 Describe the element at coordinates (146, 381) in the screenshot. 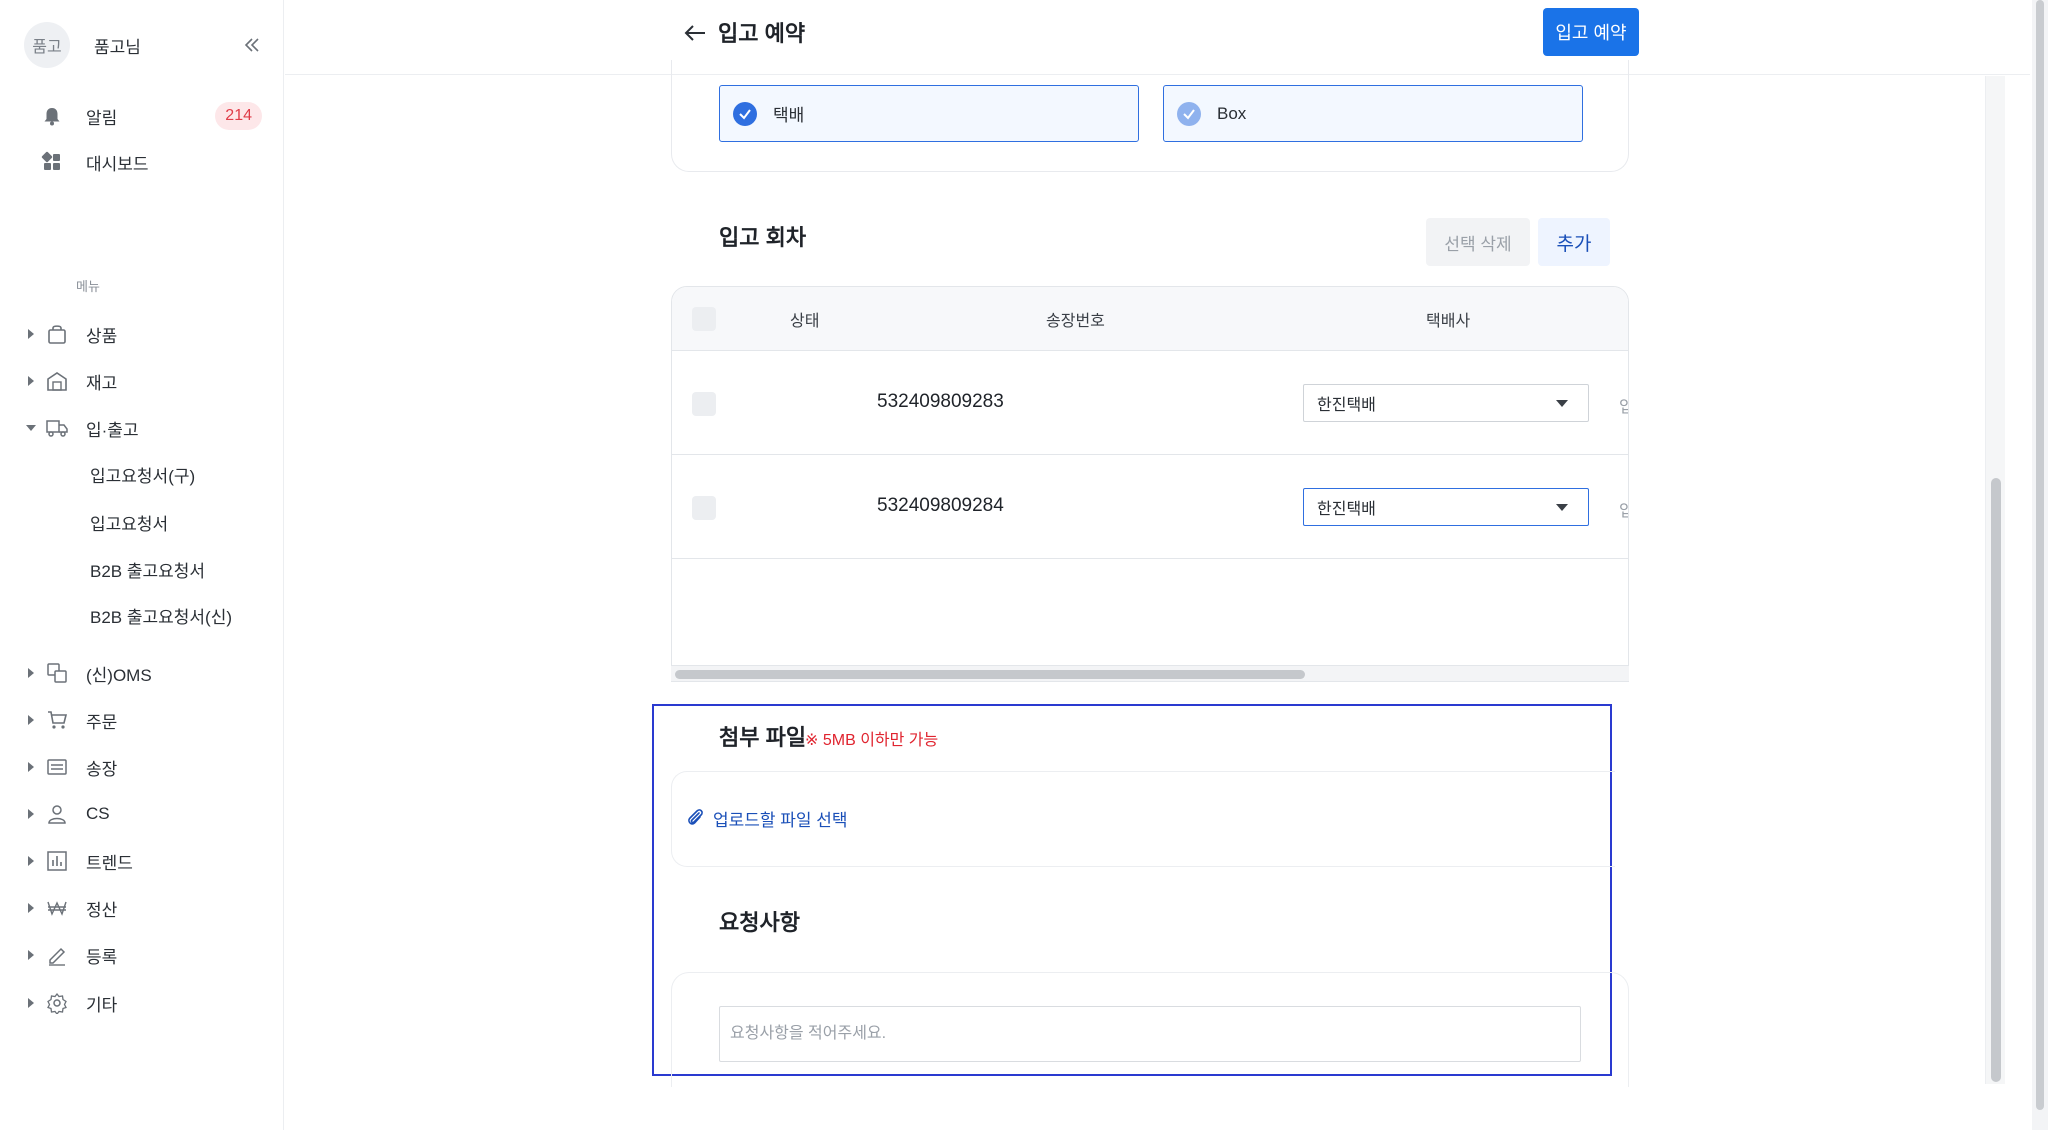

I see `sidebar-item-inventory: 재고` at that location.